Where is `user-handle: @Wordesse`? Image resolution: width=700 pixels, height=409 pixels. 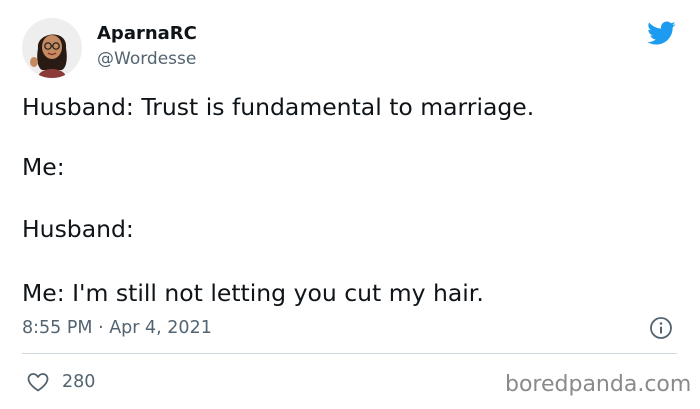
user-handle: @Wordesse is located at coordinates (146, 59).